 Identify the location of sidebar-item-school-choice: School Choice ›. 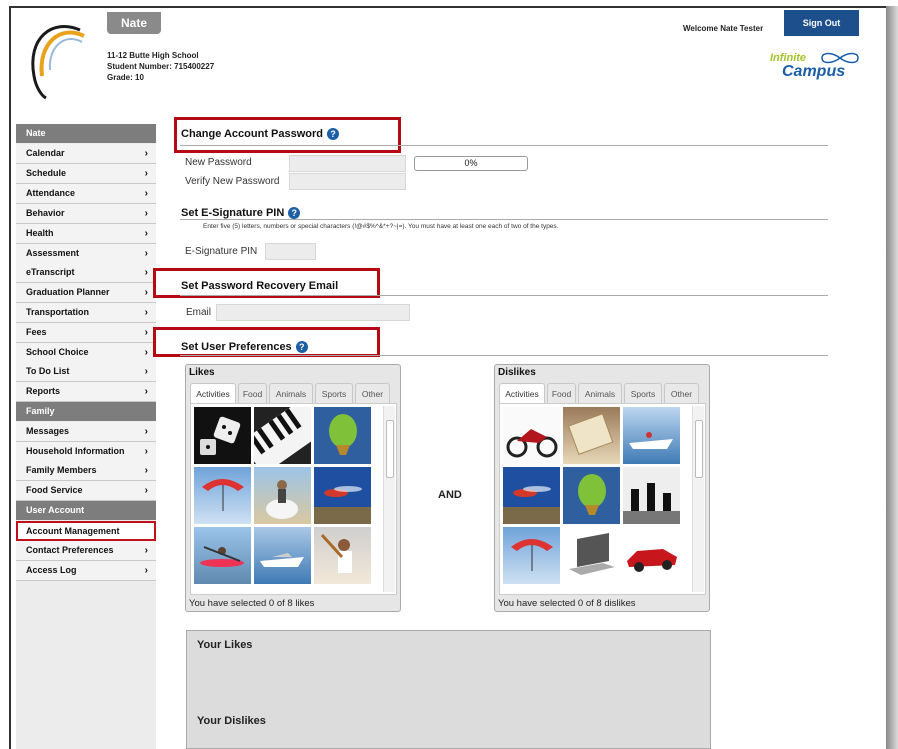
(86, 353).